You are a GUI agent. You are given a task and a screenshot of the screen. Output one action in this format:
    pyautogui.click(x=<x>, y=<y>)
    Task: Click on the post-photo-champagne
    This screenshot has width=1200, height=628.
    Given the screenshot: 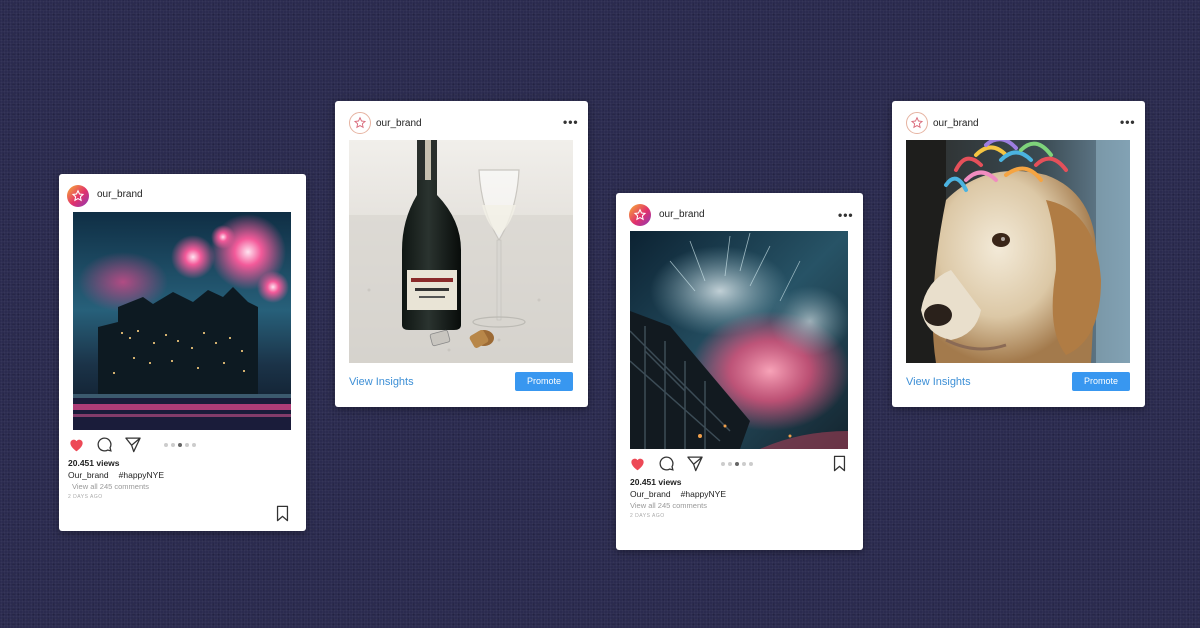 What is the action you would take?
    pyautogui.click(x=461, y=251)
    